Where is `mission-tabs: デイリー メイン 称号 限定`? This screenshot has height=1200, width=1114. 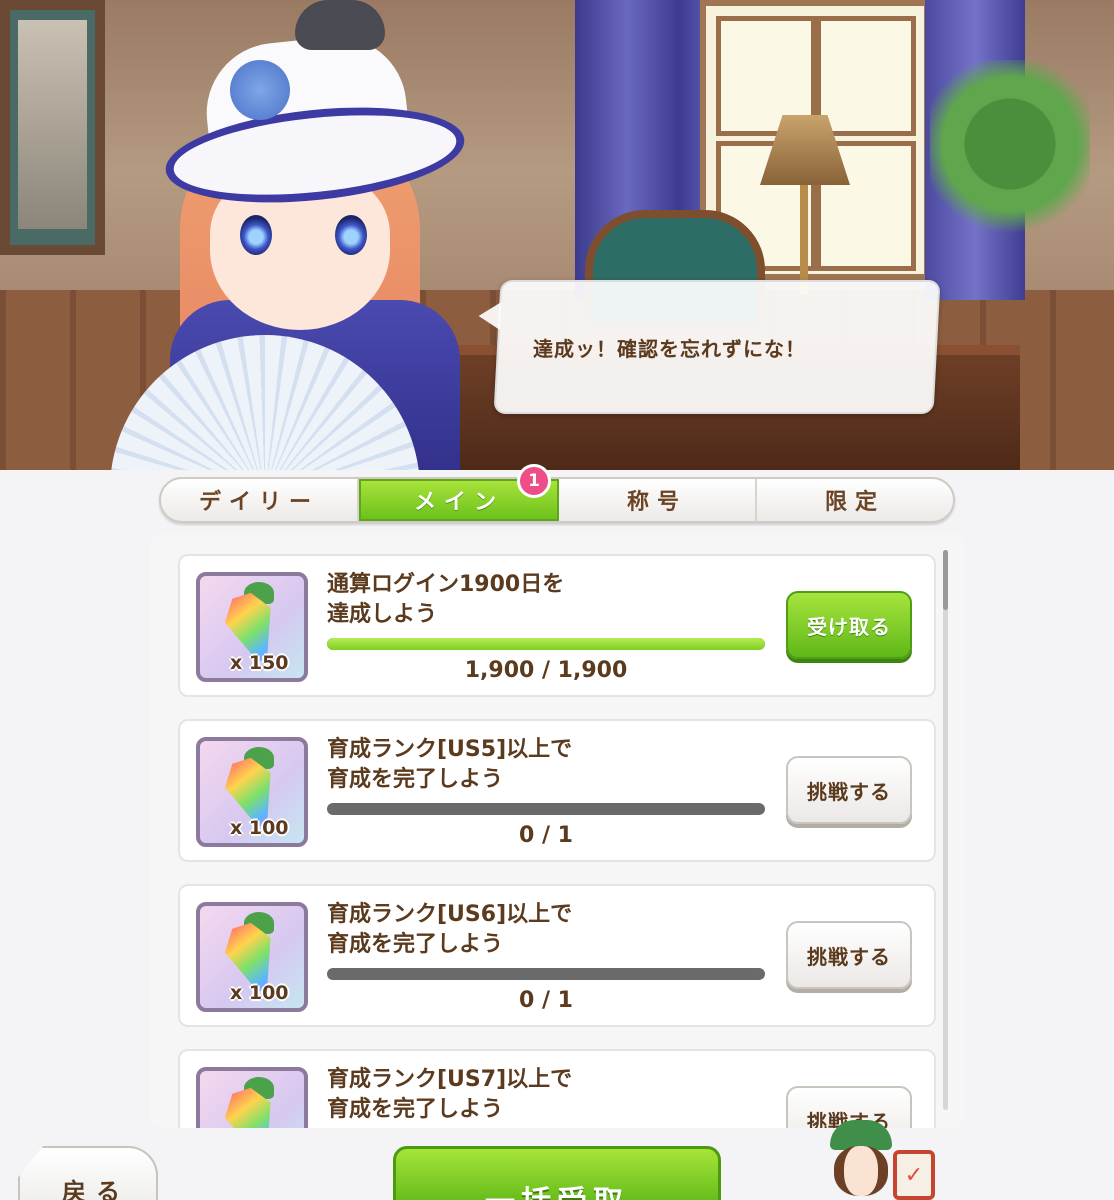
mission-tabs: デイリー メイン 称号 限定 is located at coordinates (557, 500).